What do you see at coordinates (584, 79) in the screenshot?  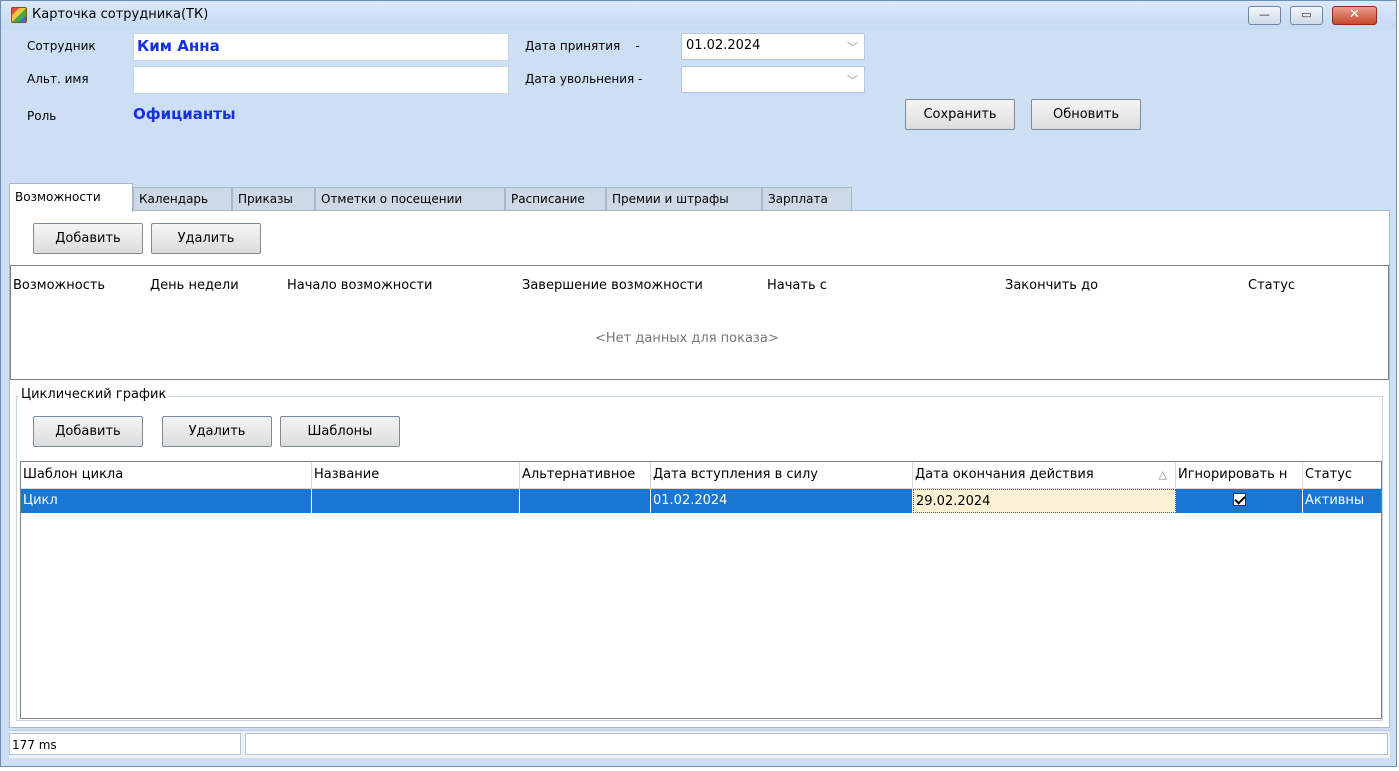 I see `fire-date-label: Дата увольнения -` at bounding box center [584, 79].